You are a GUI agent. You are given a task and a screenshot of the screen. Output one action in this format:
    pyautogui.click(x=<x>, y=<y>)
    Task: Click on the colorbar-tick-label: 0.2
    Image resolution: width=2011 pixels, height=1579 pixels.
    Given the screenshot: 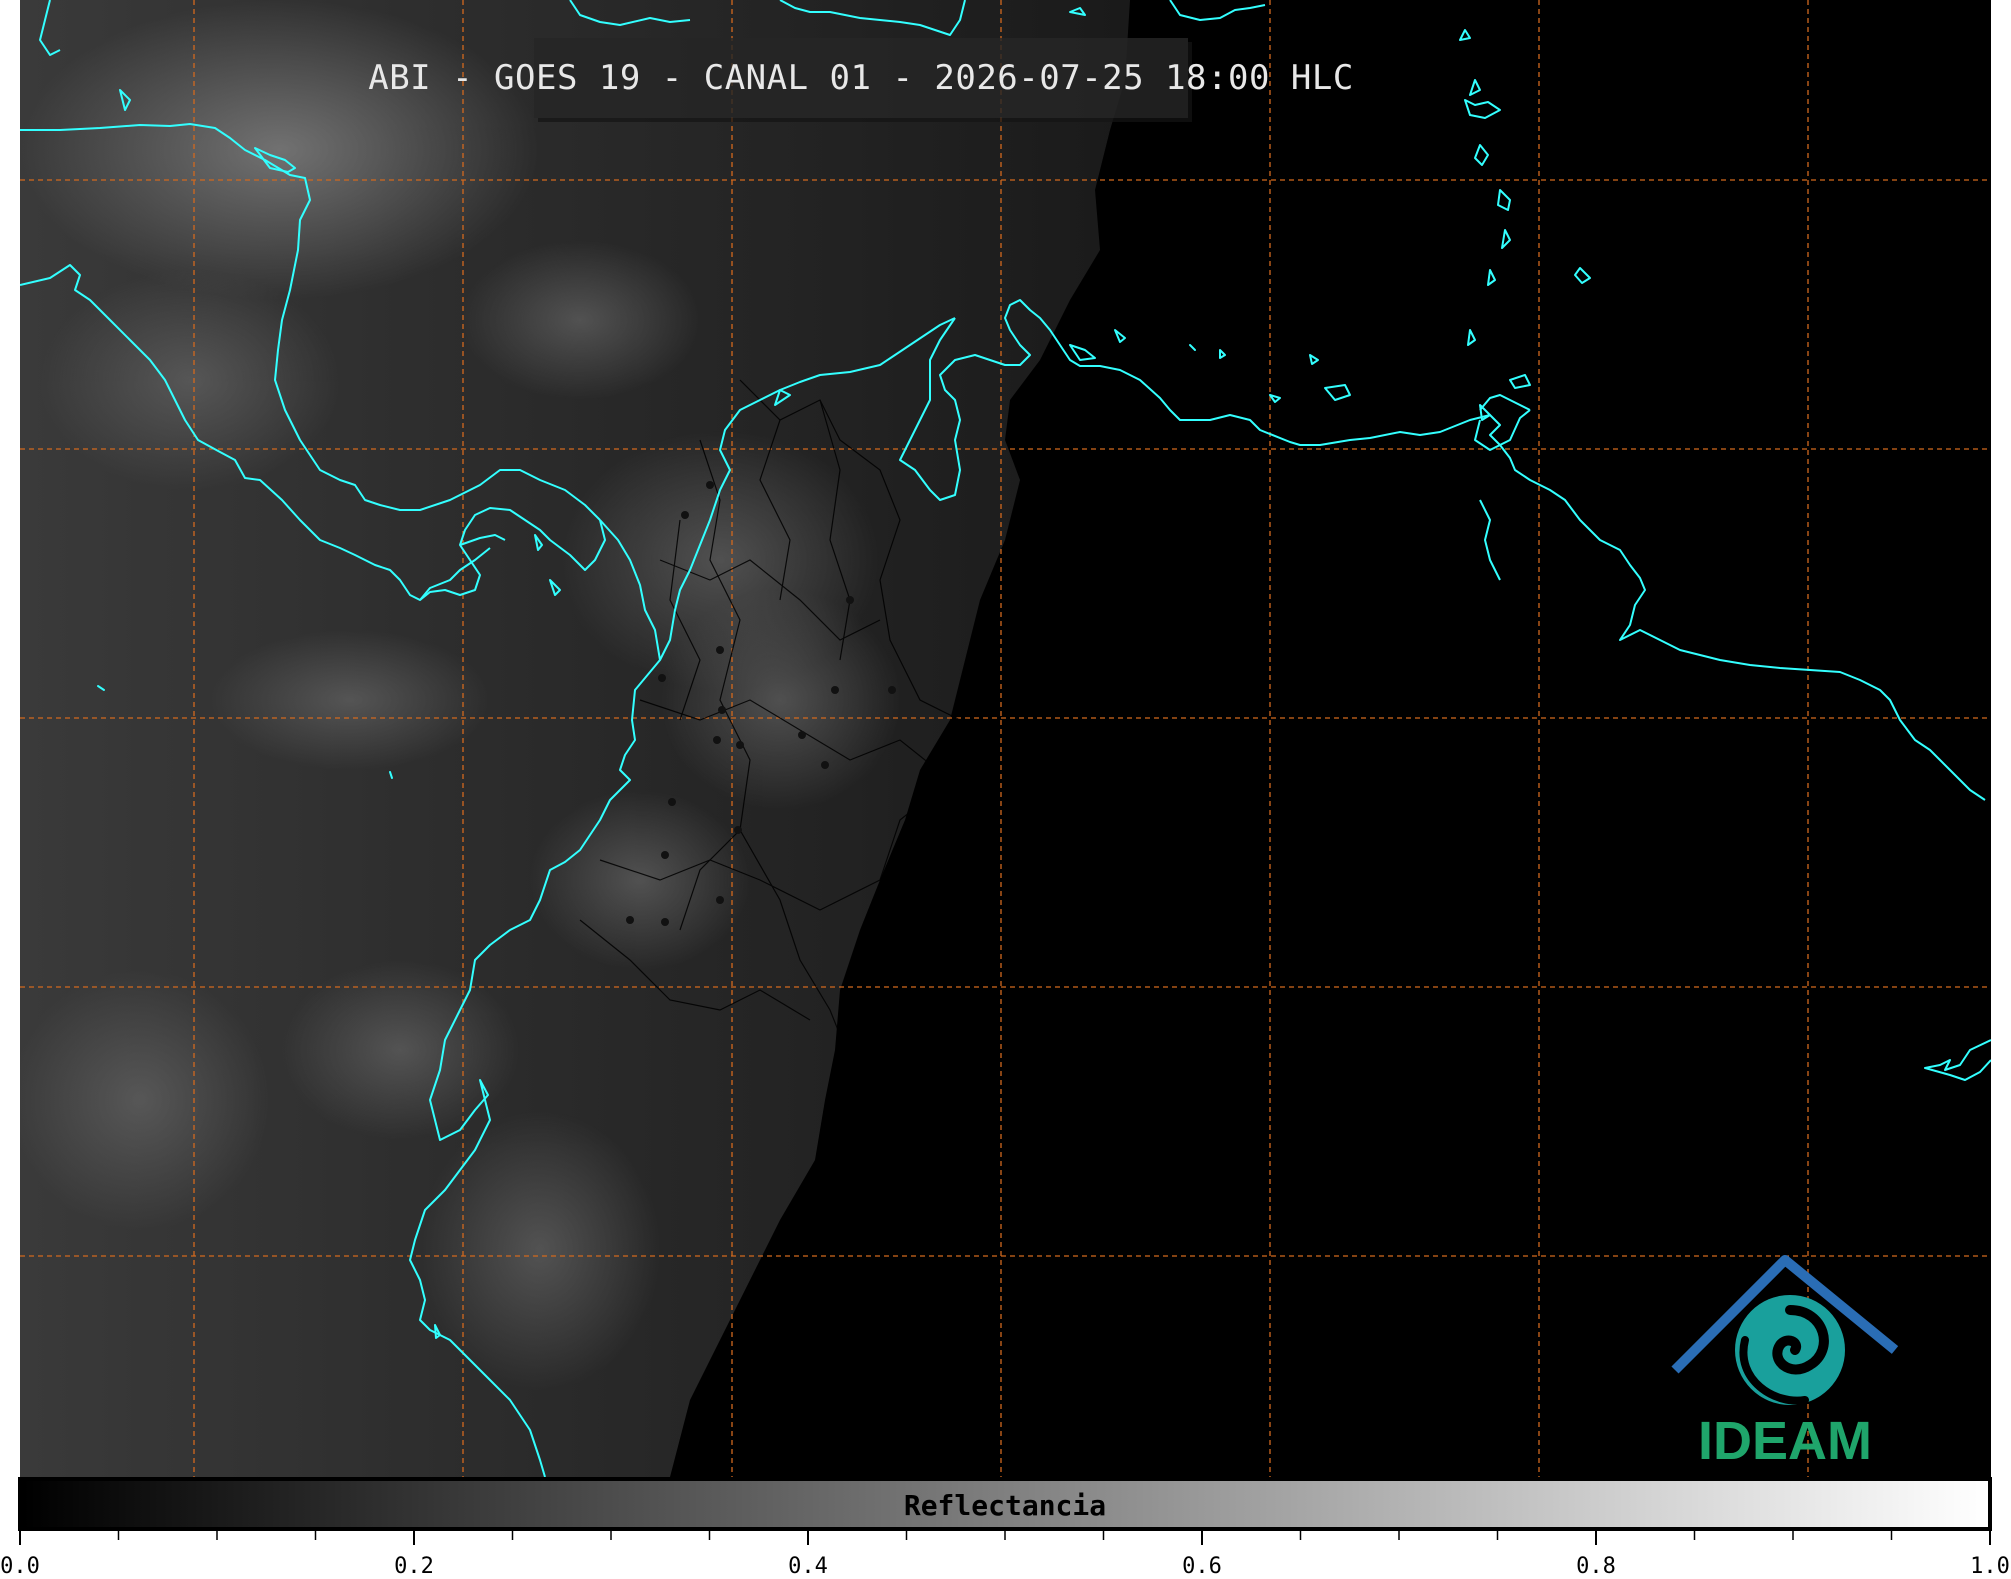 What is the action you would take?
    pyautogui.click(x=414, y=1566)
    